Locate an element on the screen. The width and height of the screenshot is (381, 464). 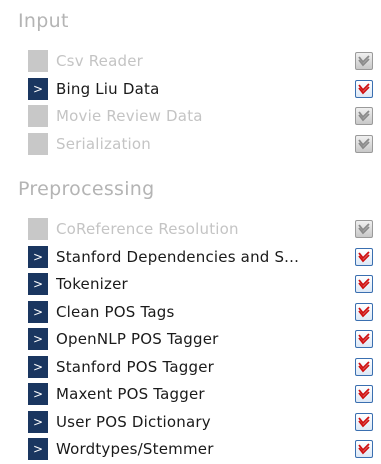
module-label: Clean POS Tags is located at coordinates (115, 311).